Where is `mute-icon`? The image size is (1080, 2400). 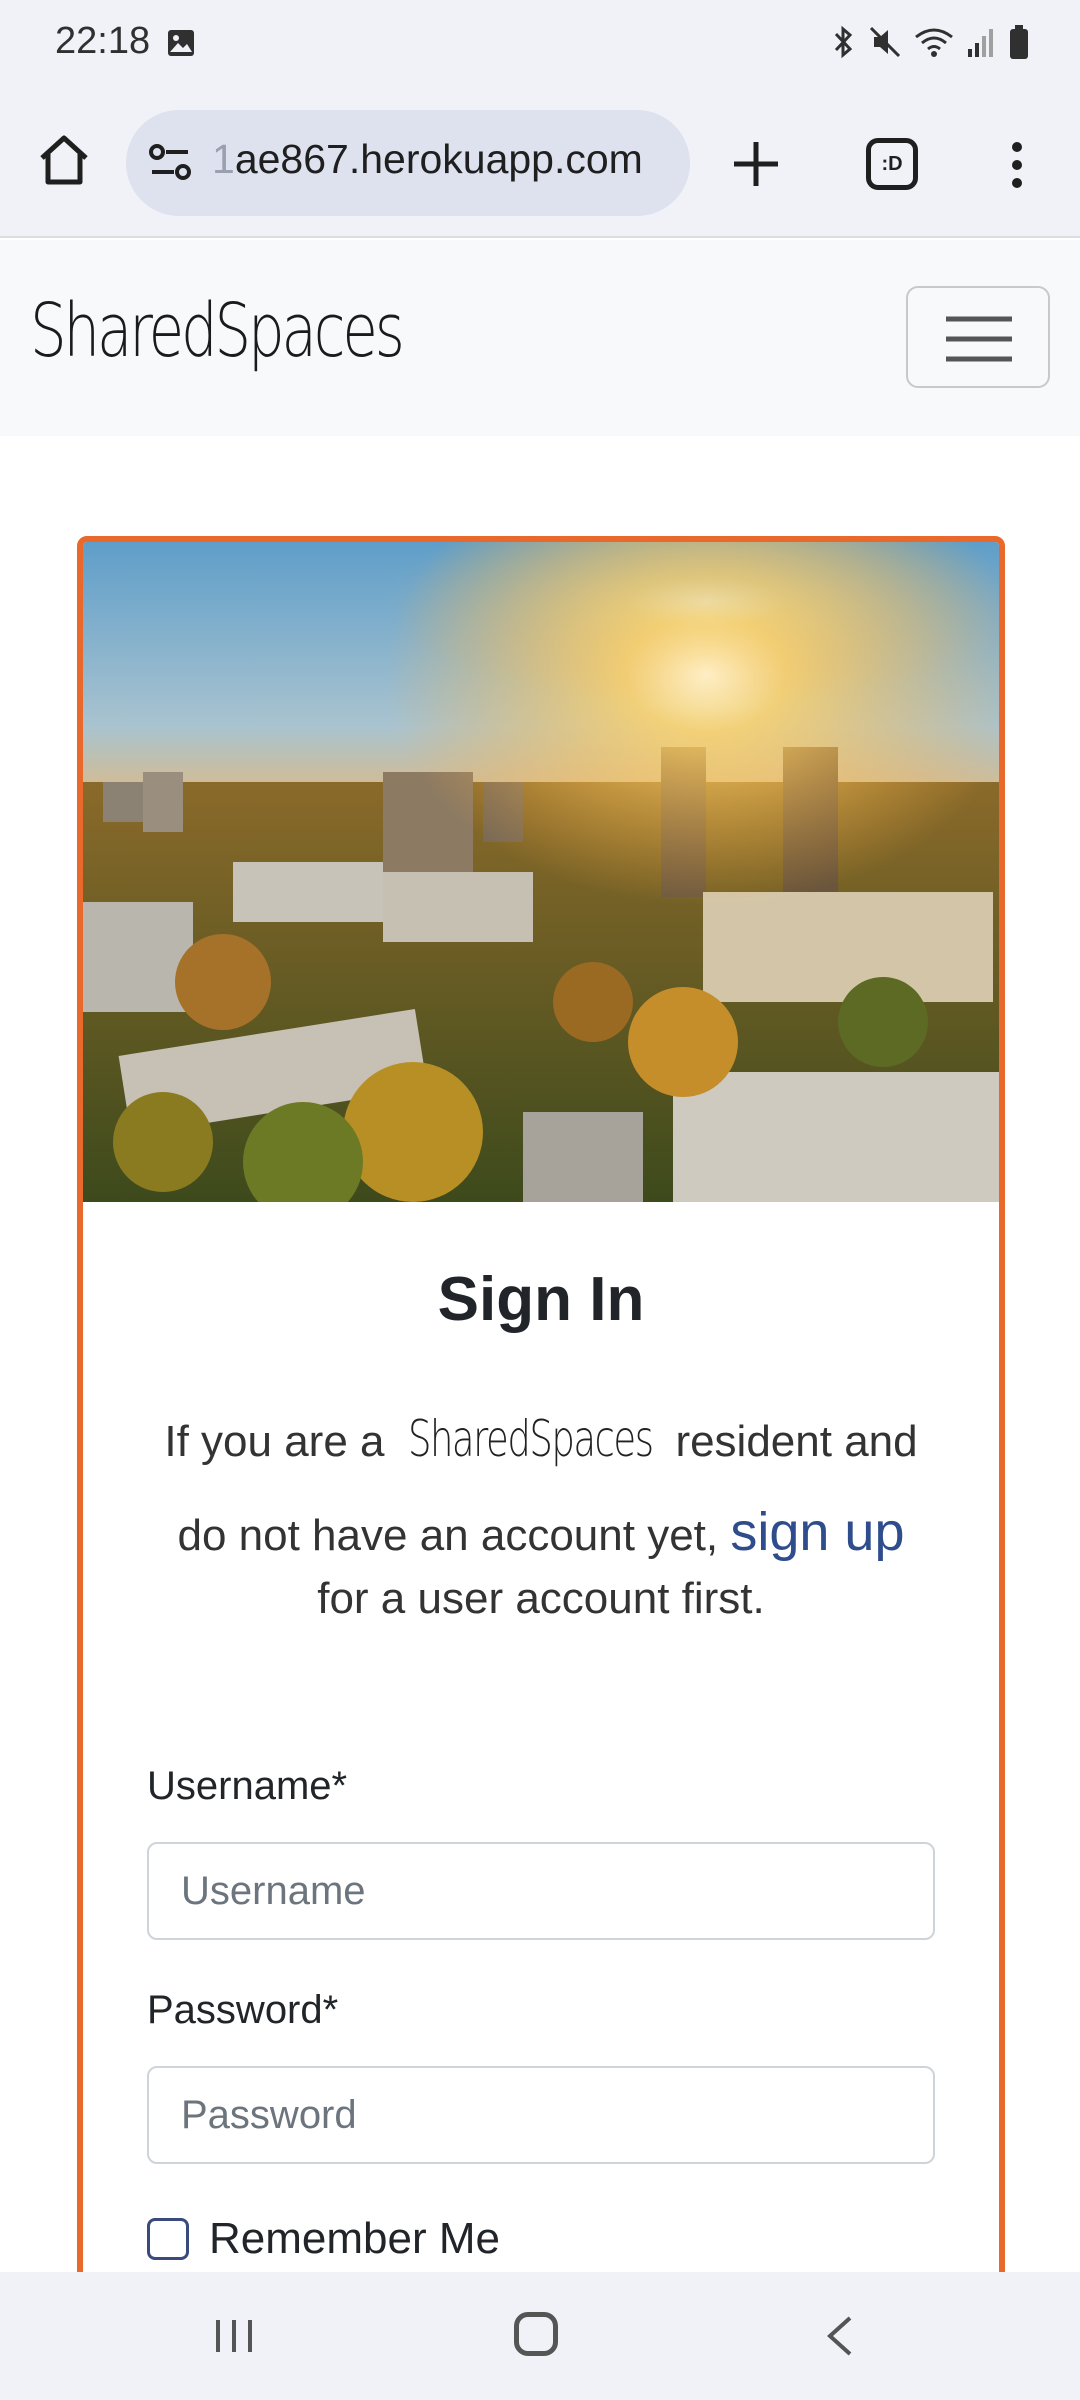
mute-icon is located at coordinates (885, 42).